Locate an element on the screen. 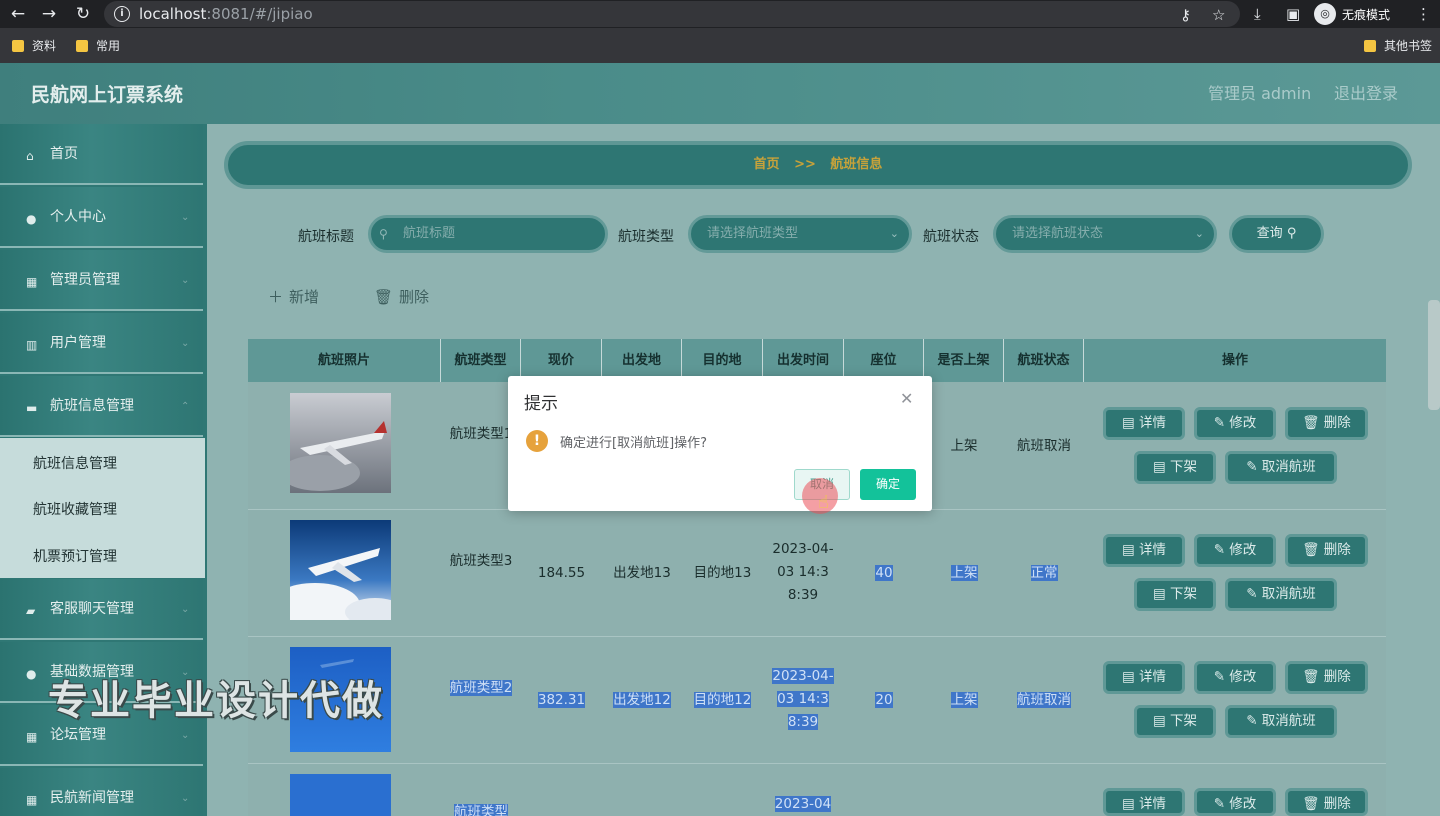 The height and width of the screenshot is (816, 1440). key-icon: ⚷ is located at coordinates (1185, 15).